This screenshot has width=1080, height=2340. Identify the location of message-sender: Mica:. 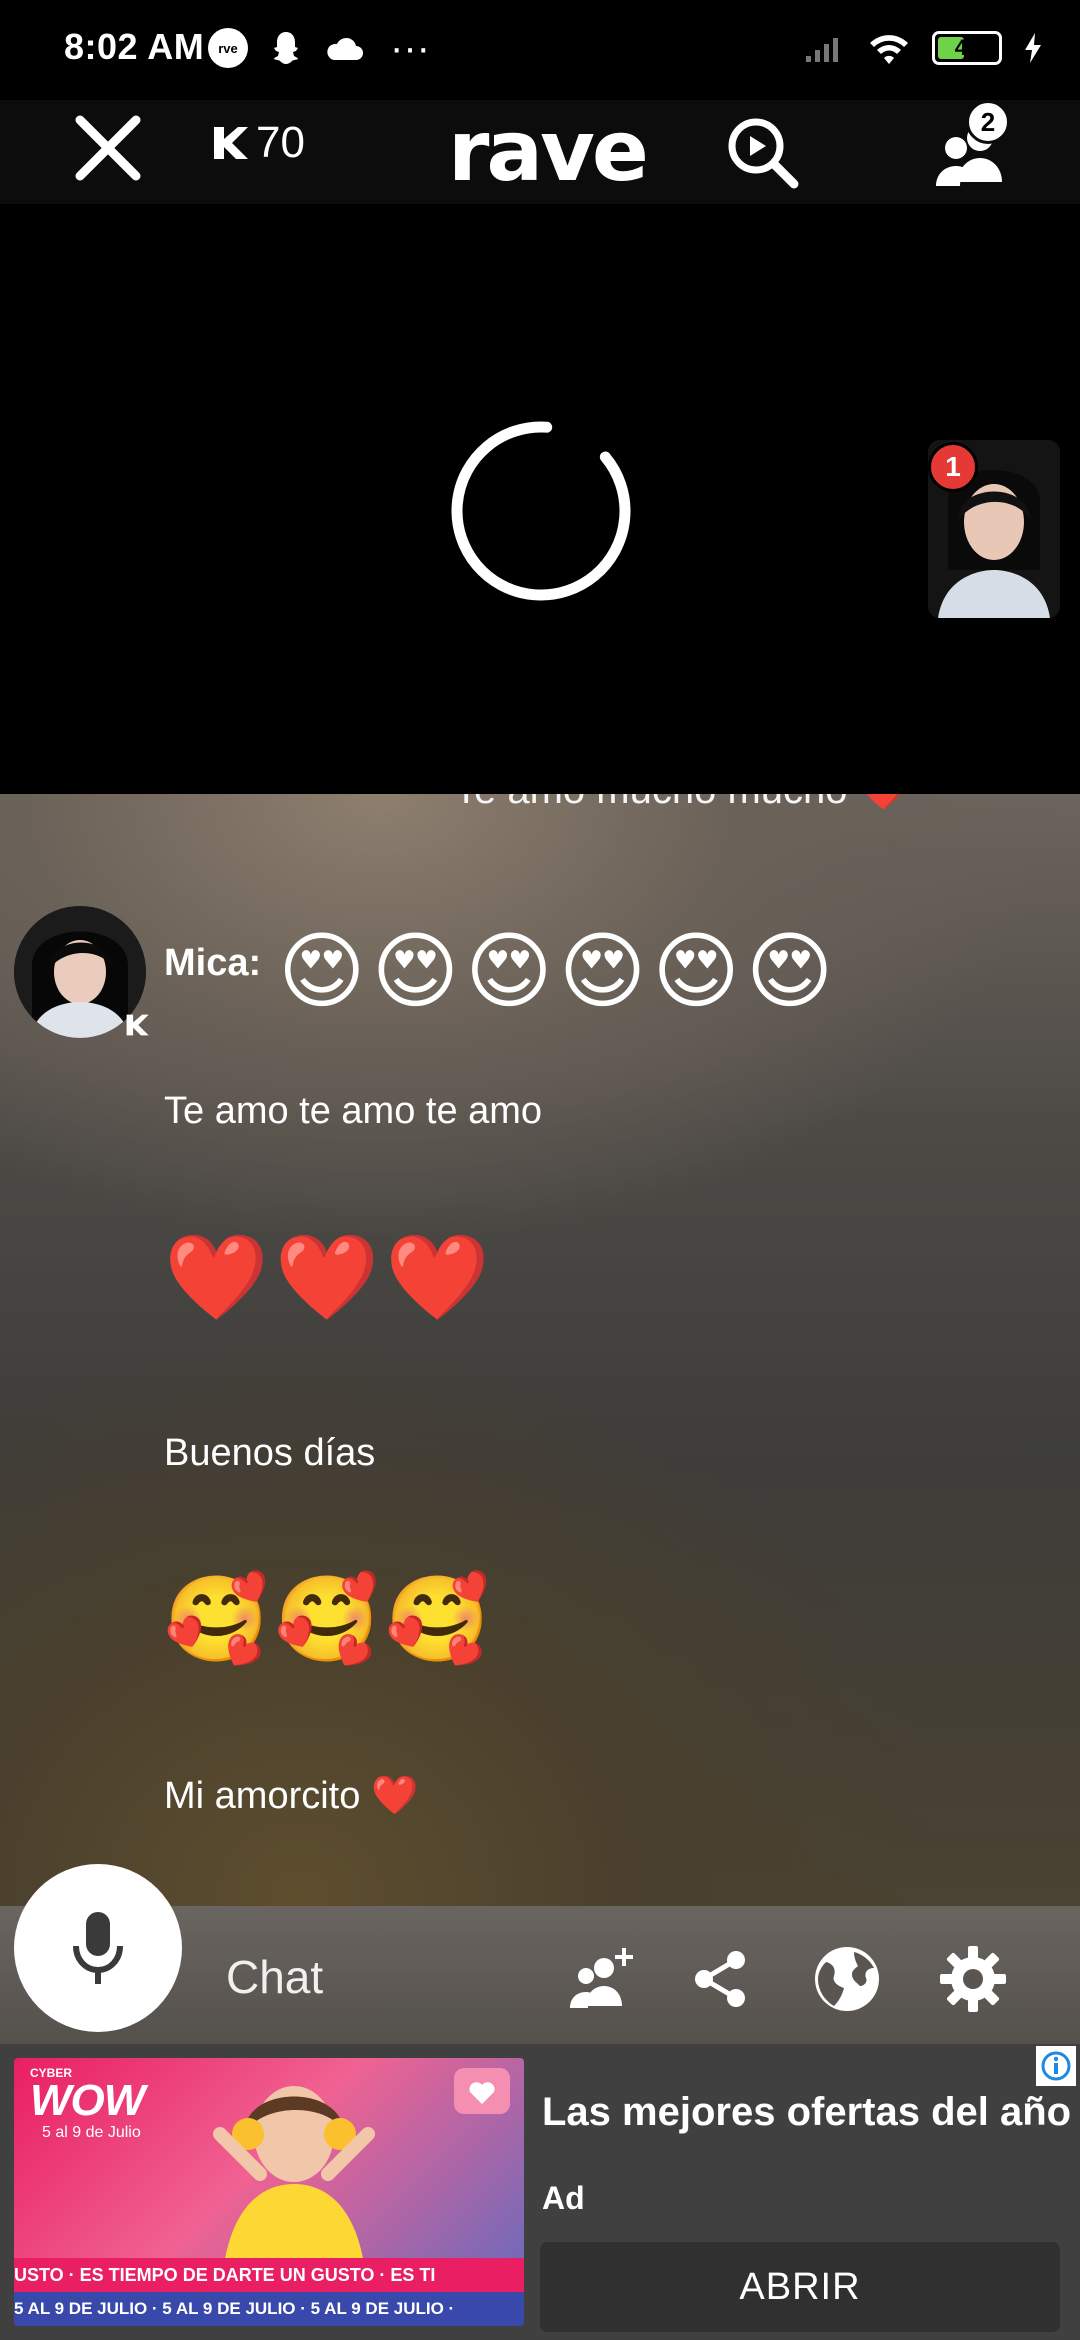
(213, 963).